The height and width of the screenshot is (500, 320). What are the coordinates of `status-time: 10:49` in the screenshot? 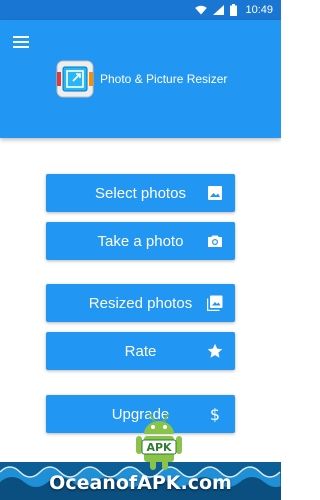 It's located at (259, 10).